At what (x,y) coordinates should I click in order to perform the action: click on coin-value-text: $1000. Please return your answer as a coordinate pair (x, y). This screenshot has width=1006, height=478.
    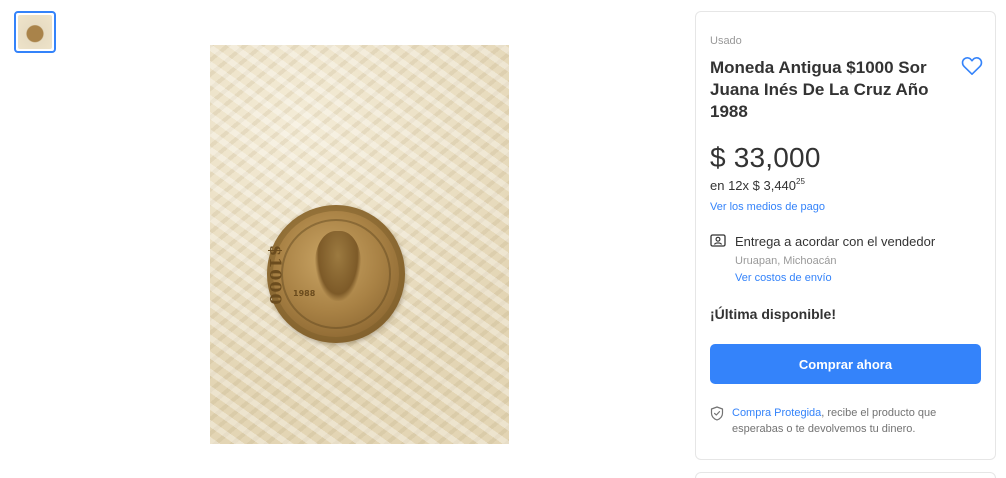
    Looking at the image, I should click on (275, 275).